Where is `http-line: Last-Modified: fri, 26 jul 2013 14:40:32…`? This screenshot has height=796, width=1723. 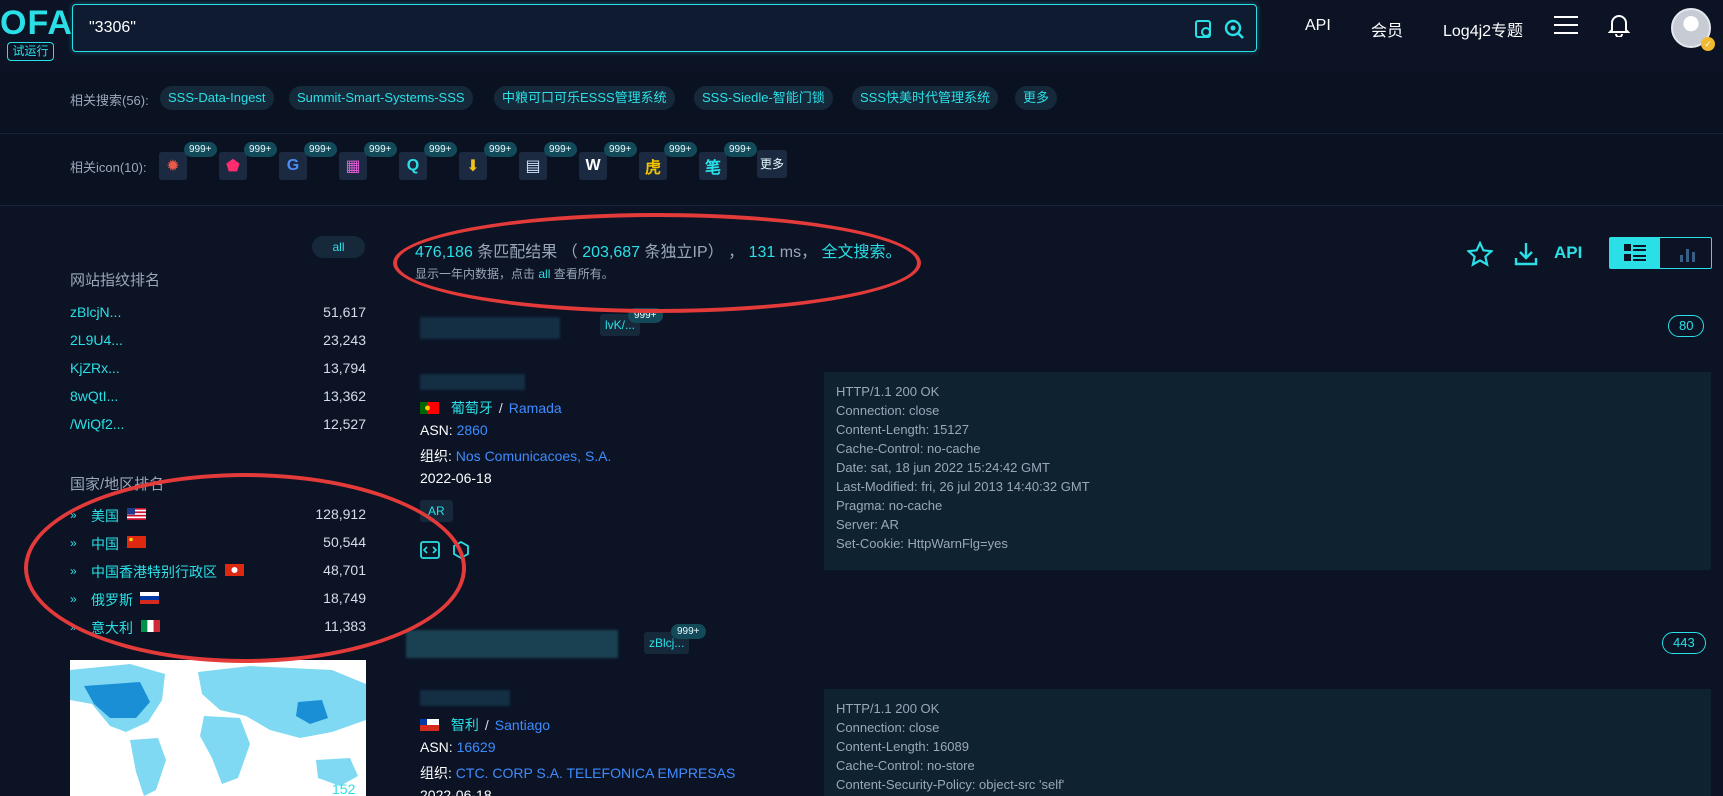
http-line: Last-Modified: fri, 26 jul 2013 14:40:32… is located at coordinates (963, 486).